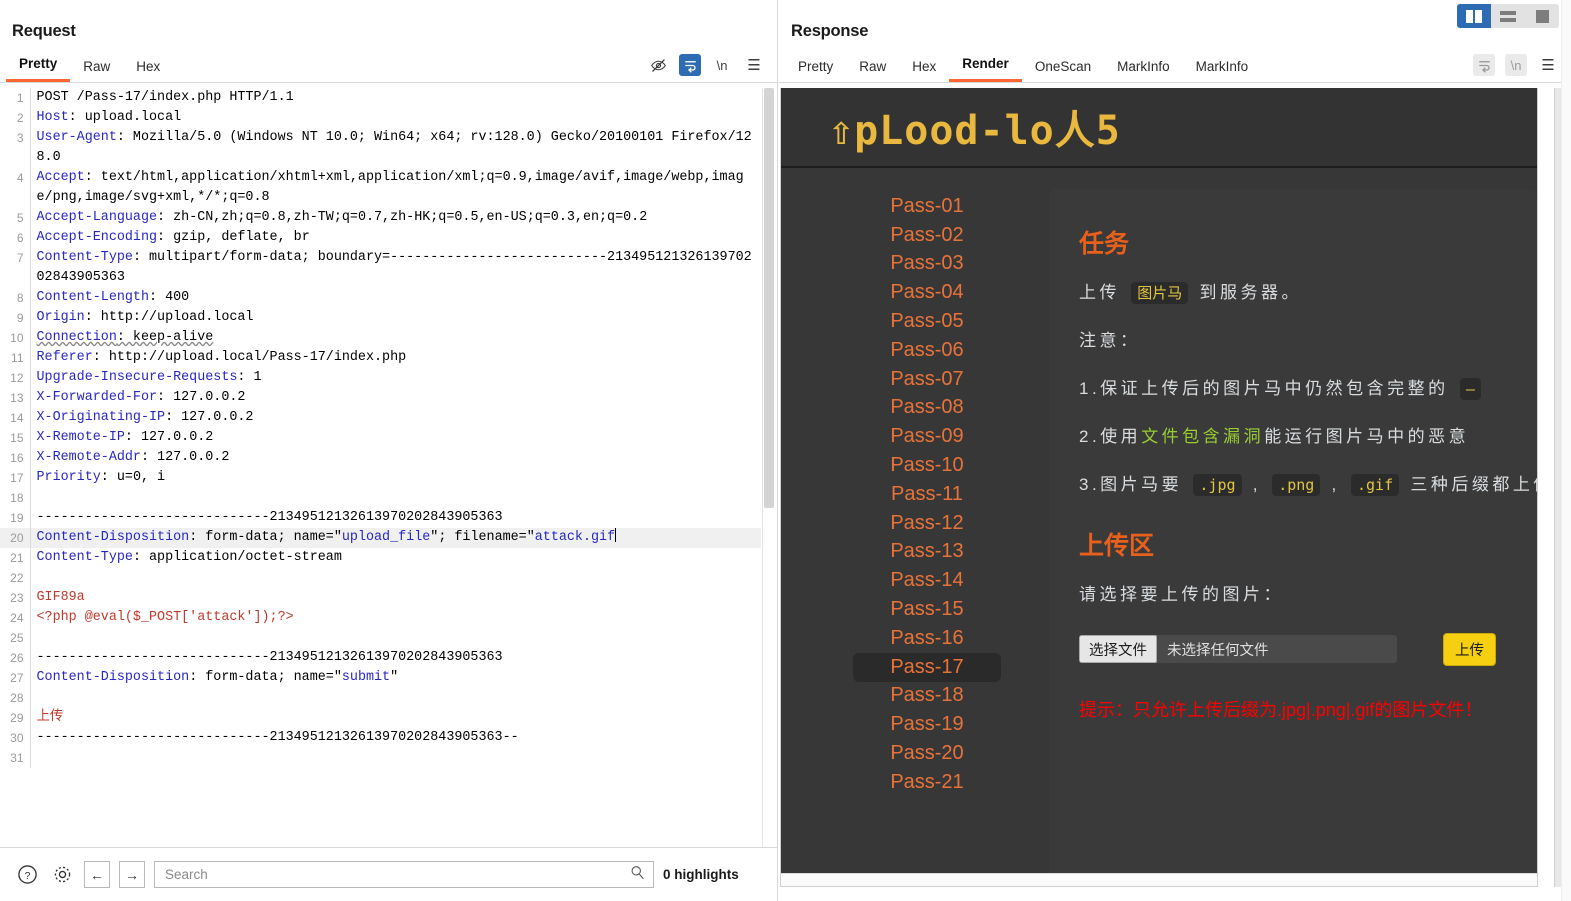 The image size is (1571, 901). Describe the element at coordinates (148, 68) in the screenshot. I see `tab-request-hex: Hex` at that location.